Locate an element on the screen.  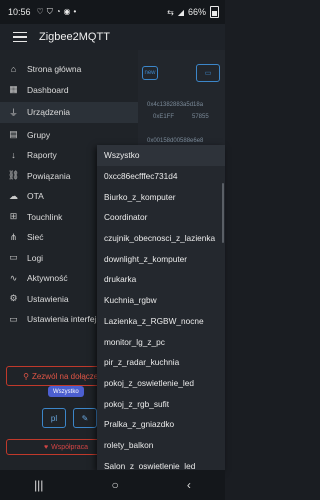
sidebar-item-label: Touchlink is located at coordinates (45, 216).